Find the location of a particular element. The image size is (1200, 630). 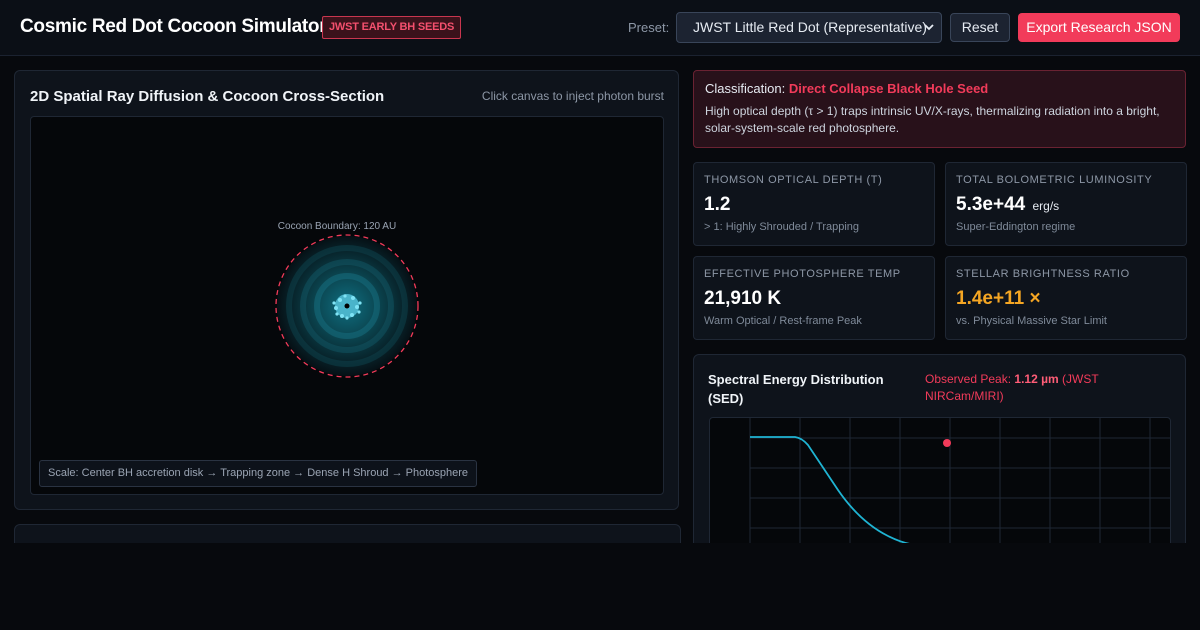

cocoon-boundary-label: Cocoon Boundary: 120 AU is located at coordinates (337, 226).